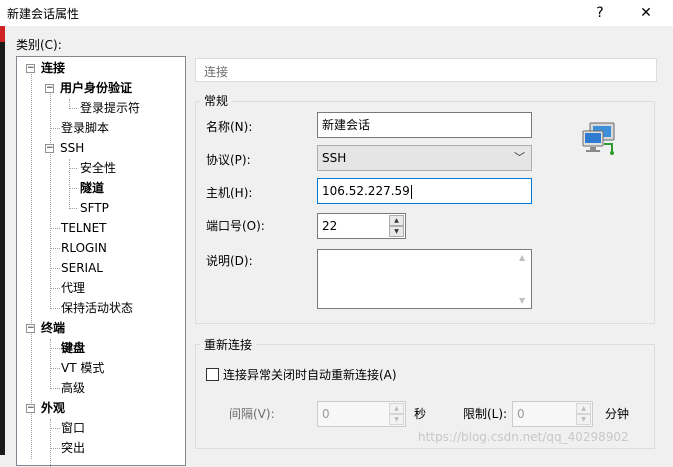  I want to click on auto-reconnect-label: 连接异常关闭时自动重新连接(A), so click(310, 375).